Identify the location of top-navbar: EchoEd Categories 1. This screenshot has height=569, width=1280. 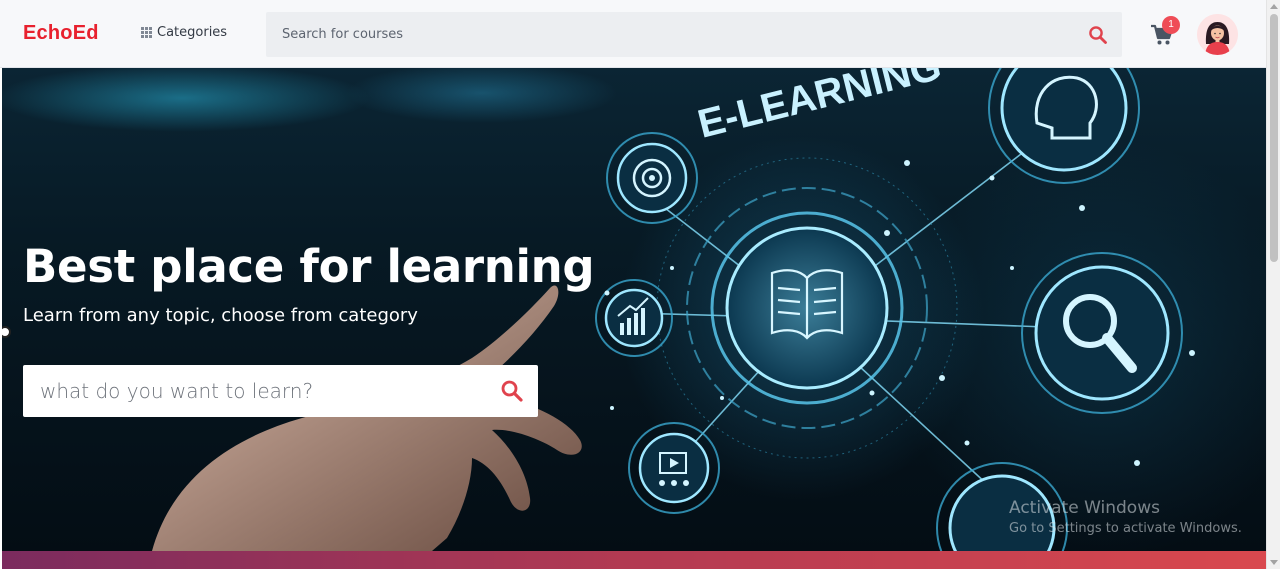
(633, 34).